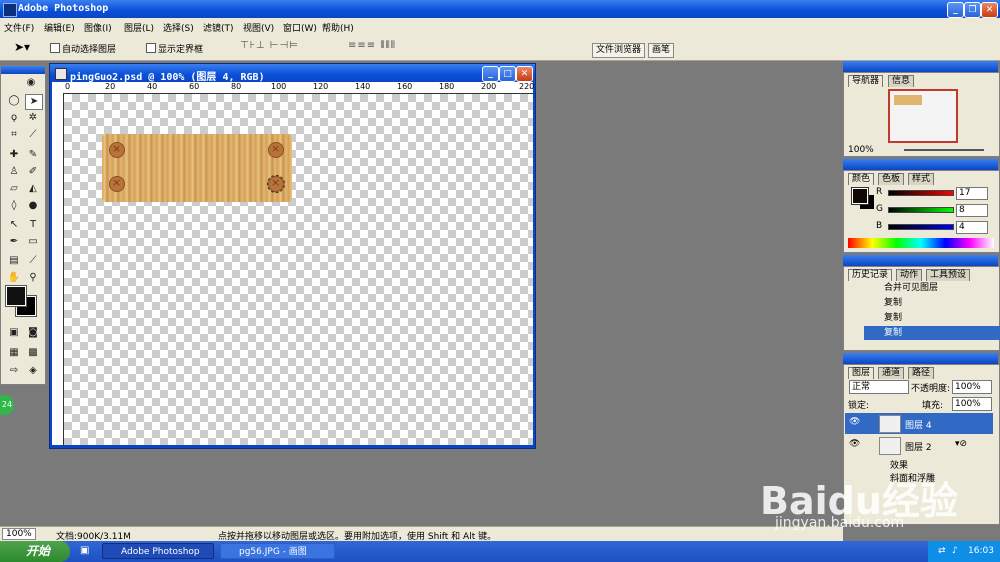 The image size is (1000, 562). What do you see at coordinates (972, 10) in the screenshot?
I see `restore-button: ❐` at bounding box center [972, 10].